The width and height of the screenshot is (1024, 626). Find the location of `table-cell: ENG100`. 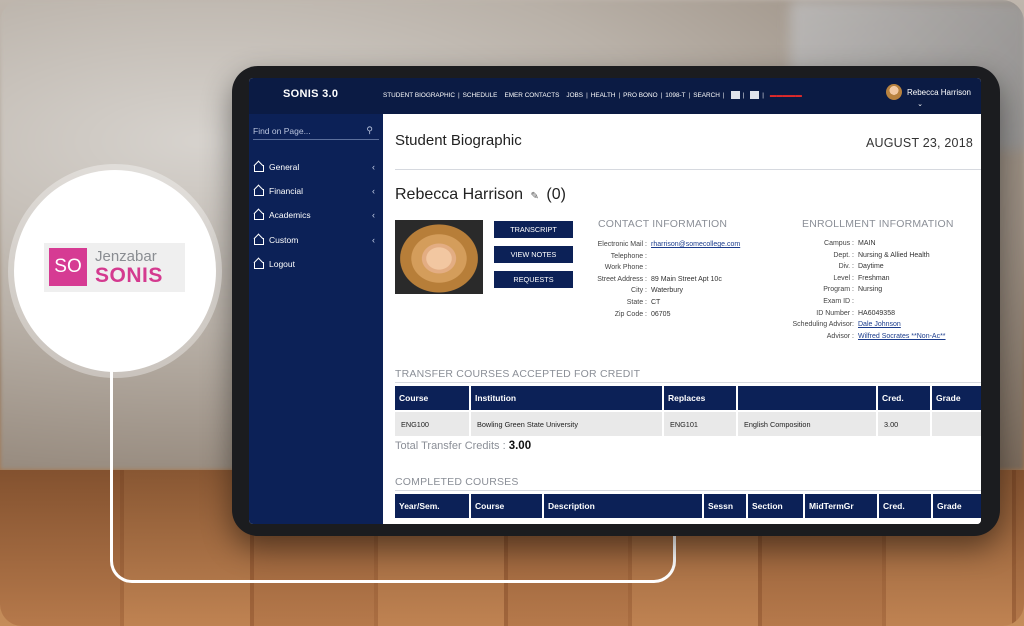

table-cell: ENG100 is located at coordinates (433, 424).